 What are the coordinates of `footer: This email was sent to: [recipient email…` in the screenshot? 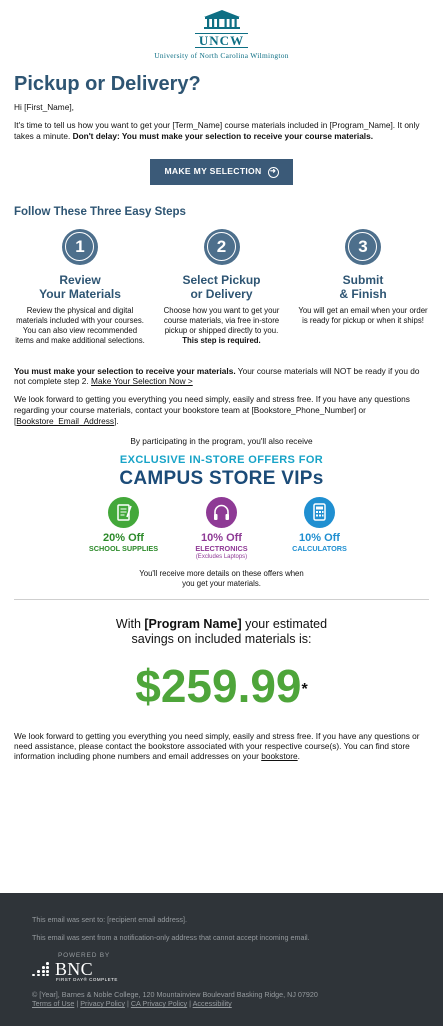 It's located at (221, 959).